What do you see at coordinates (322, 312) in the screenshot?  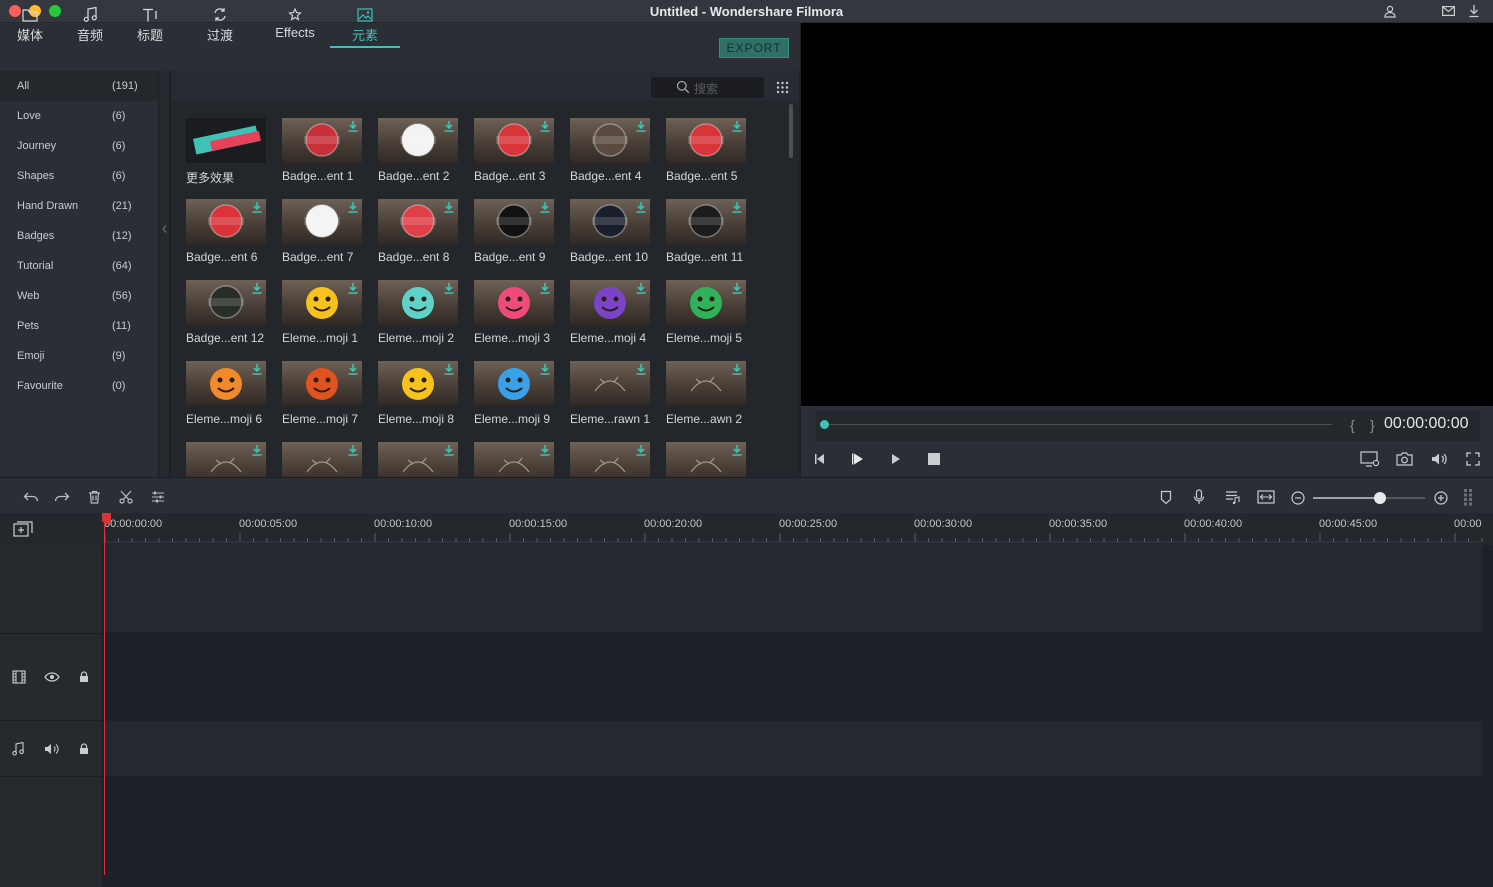 I see `element-tile: Eleme...moji 1` at bounding box center [322, 312].